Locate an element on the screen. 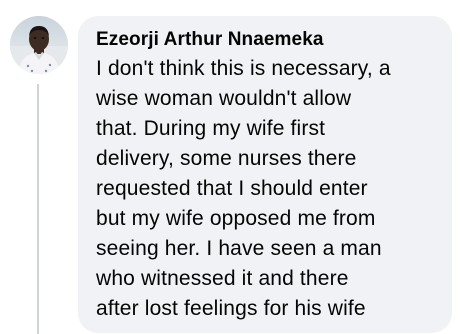  comment-text-line: delivery, some nurses there is located at coordinates (226, 158).